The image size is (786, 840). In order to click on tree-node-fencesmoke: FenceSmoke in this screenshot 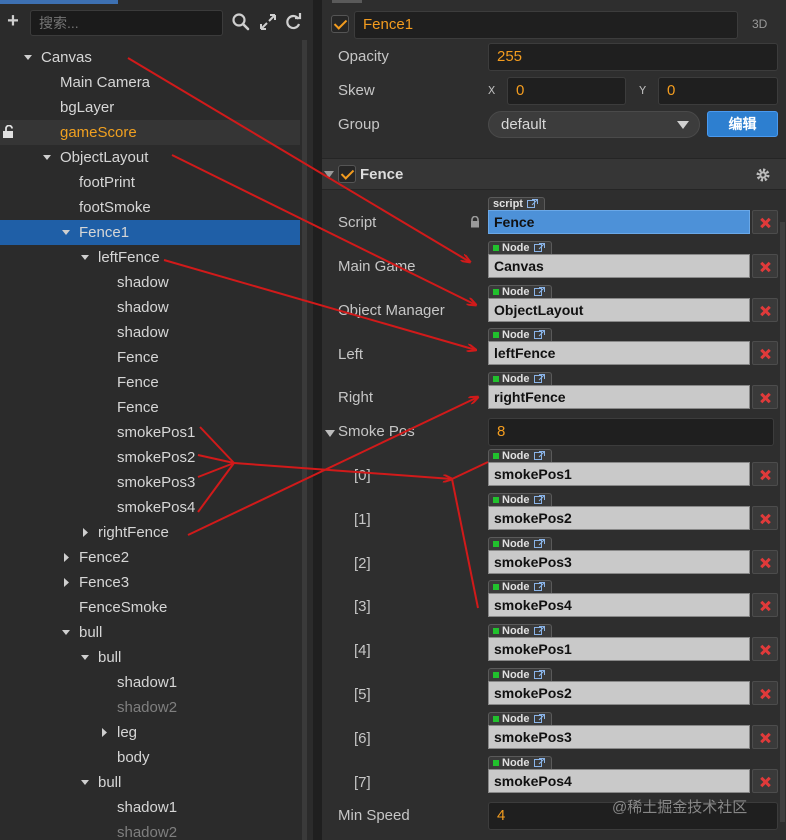, I will do `click(150, 607)`.